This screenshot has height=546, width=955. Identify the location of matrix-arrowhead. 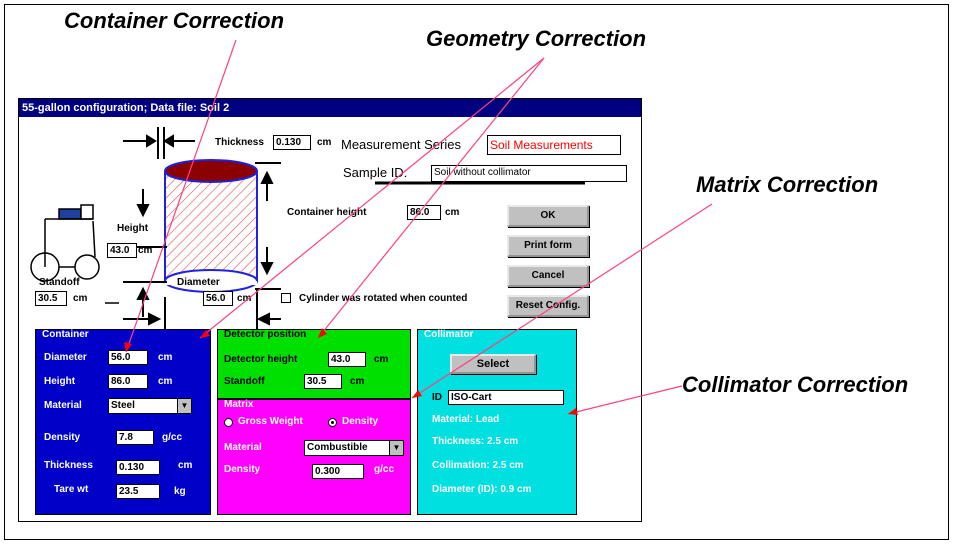
(417, 394).